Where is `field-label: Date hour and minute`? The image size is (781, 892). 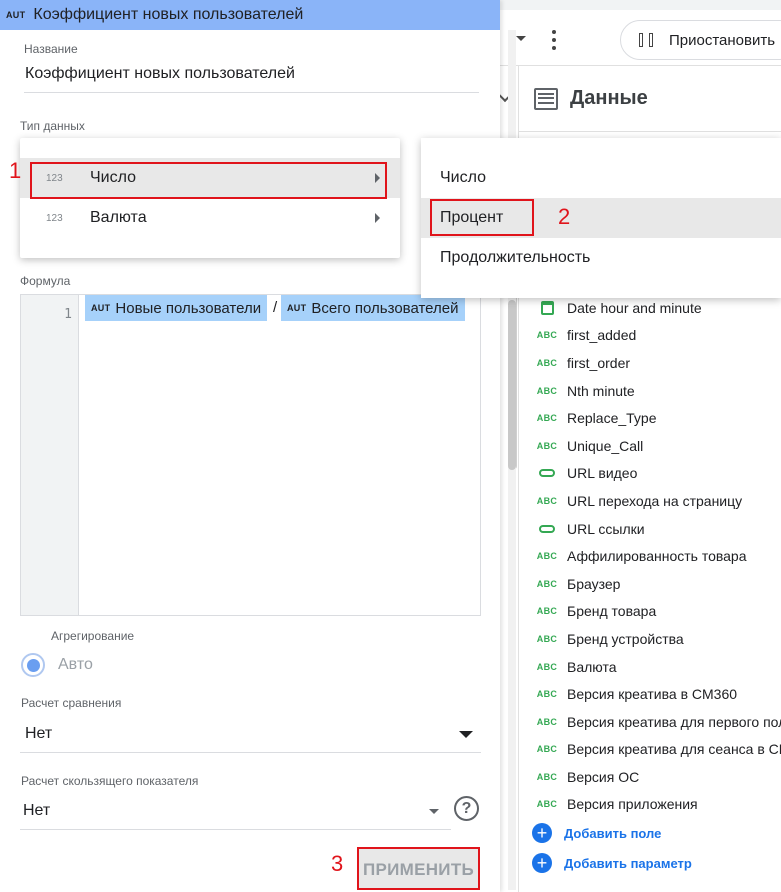
field-label: Date hour and minute is located at coordinates (634, 307).